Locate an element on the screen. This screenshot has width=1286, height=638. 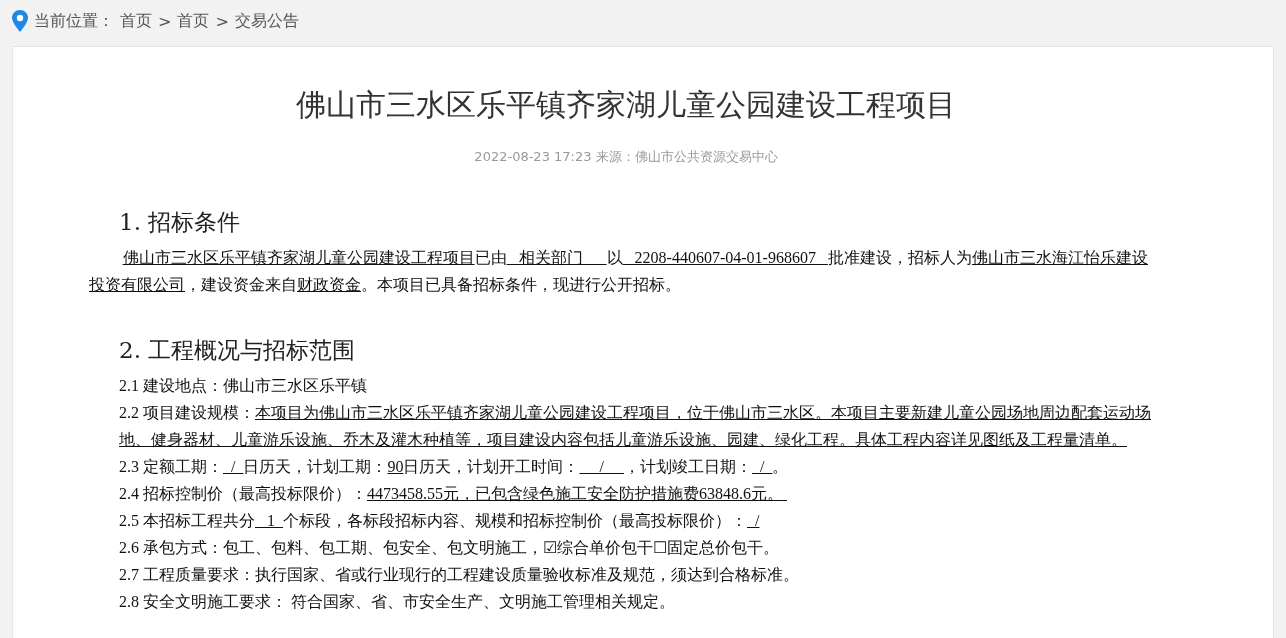
paragraph: 佛山市三水区乐平镇齐家湖儿童公园建设工程项目 已由 相关部门 以 2208-440607-04-01-968607 批准建设，招标人为佛山市三水海江怡乐建设投资有限公司，建设资金来自财政资金。本项目已具备招标条件，现进行公开招标。 is located at coordinates (619, 271).